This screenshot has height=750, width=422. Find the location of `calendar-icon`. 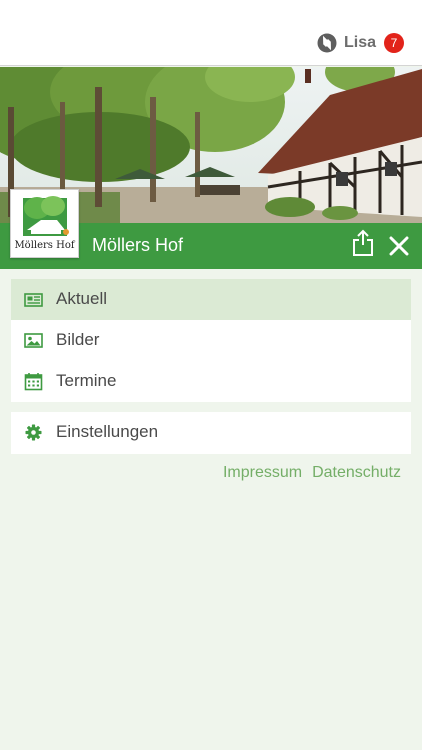

calendar-icon is located at coordinates (33, 382).